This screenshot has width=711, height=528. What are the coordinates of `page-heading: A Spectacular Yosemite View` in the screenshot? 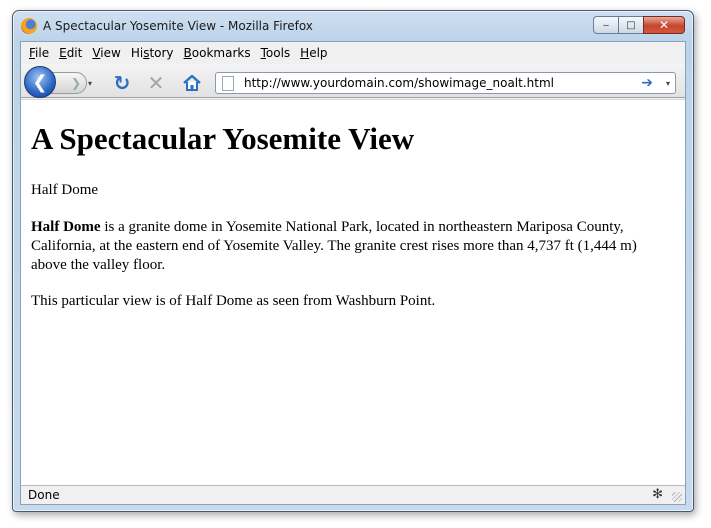 It's located at (223, 138).